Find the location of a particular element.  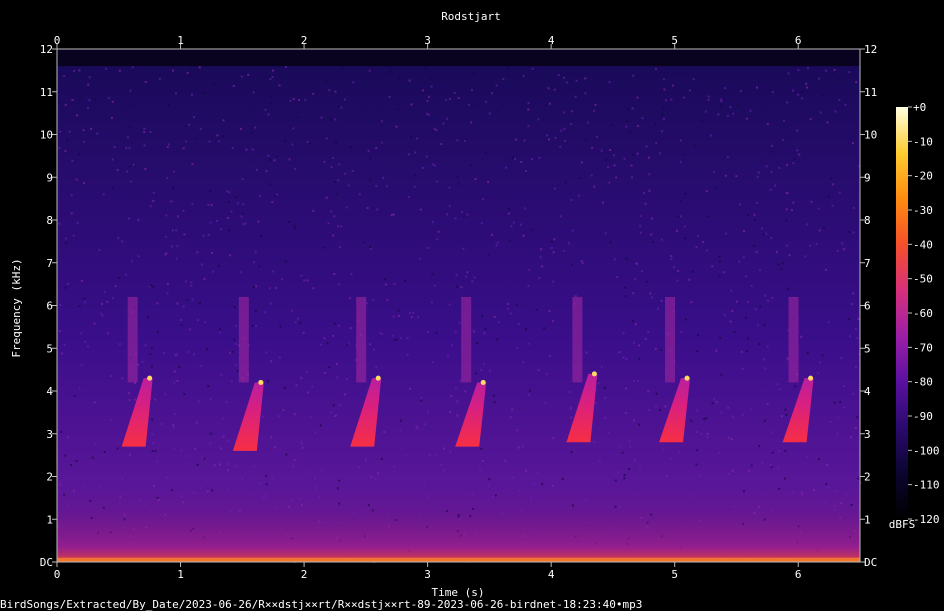

y-tick-label-left: 10 is located at coordinates (46, 135).